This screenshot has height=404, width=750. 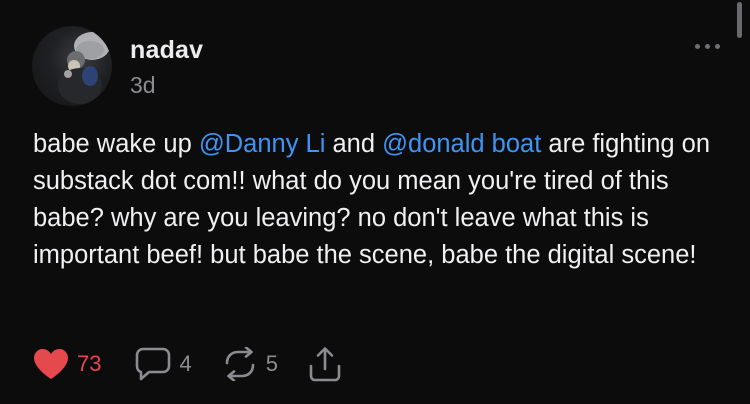 I want to click on action-bar: 73 4 5, so click(x=187, y=364).